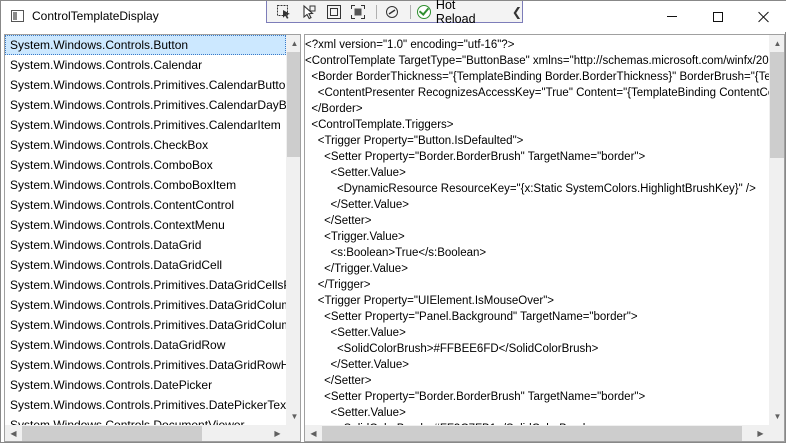 The width and height of the screenshot is (786, 443). Describe the element at coordinates (517, 12) in the screenshot. I see `chevron-left-icon: ❮` at that location.